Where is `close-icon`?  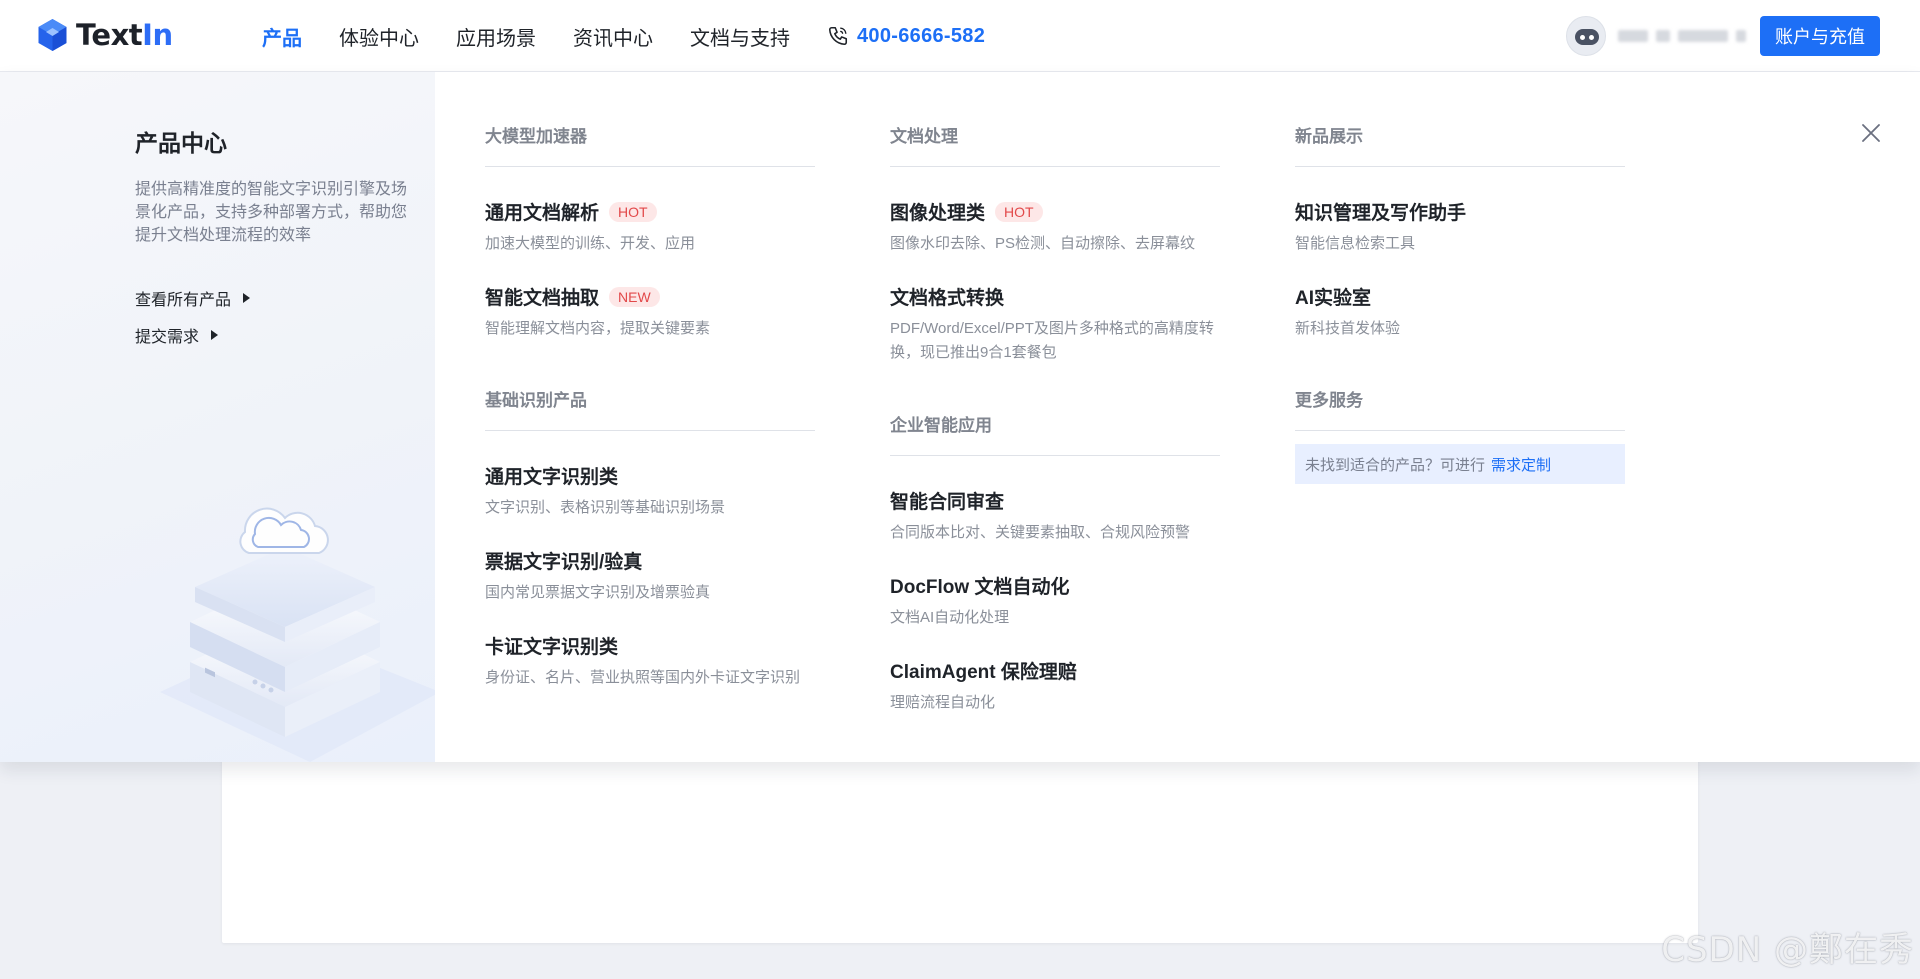 close-icon is located at coordinates (1871, 133).